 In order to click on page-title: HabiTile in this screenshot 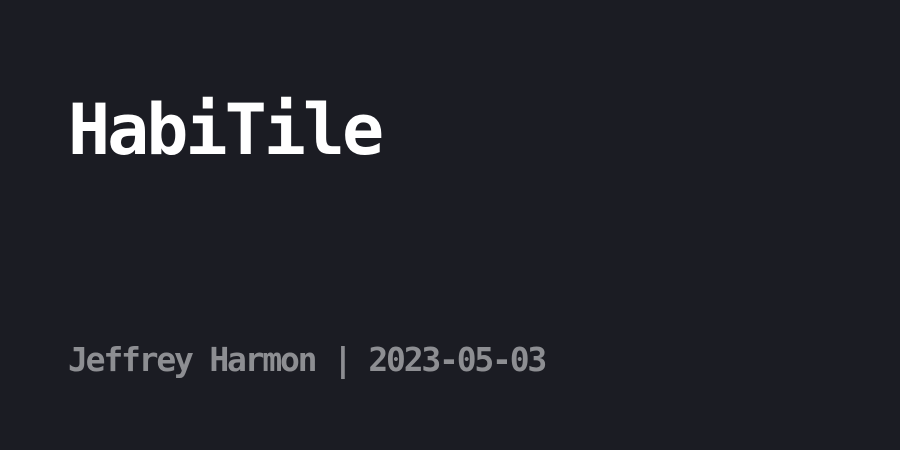, I will do `click(226, 130)`.